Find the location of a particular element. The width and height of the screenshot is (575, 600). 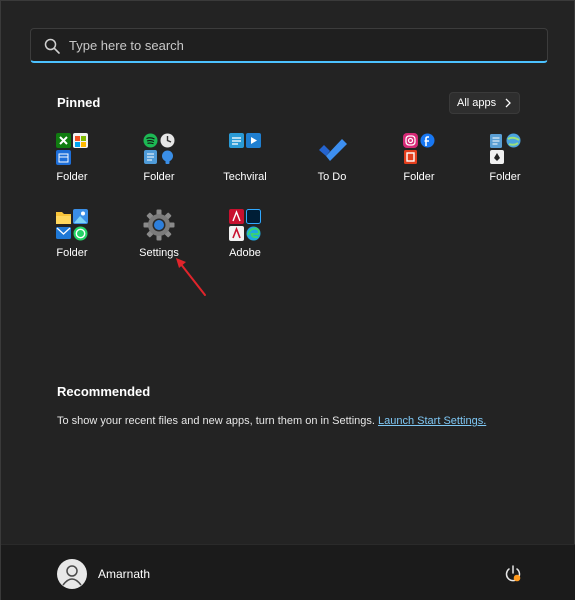

all-apps-label: All apps is located at coordinates (477, 103).